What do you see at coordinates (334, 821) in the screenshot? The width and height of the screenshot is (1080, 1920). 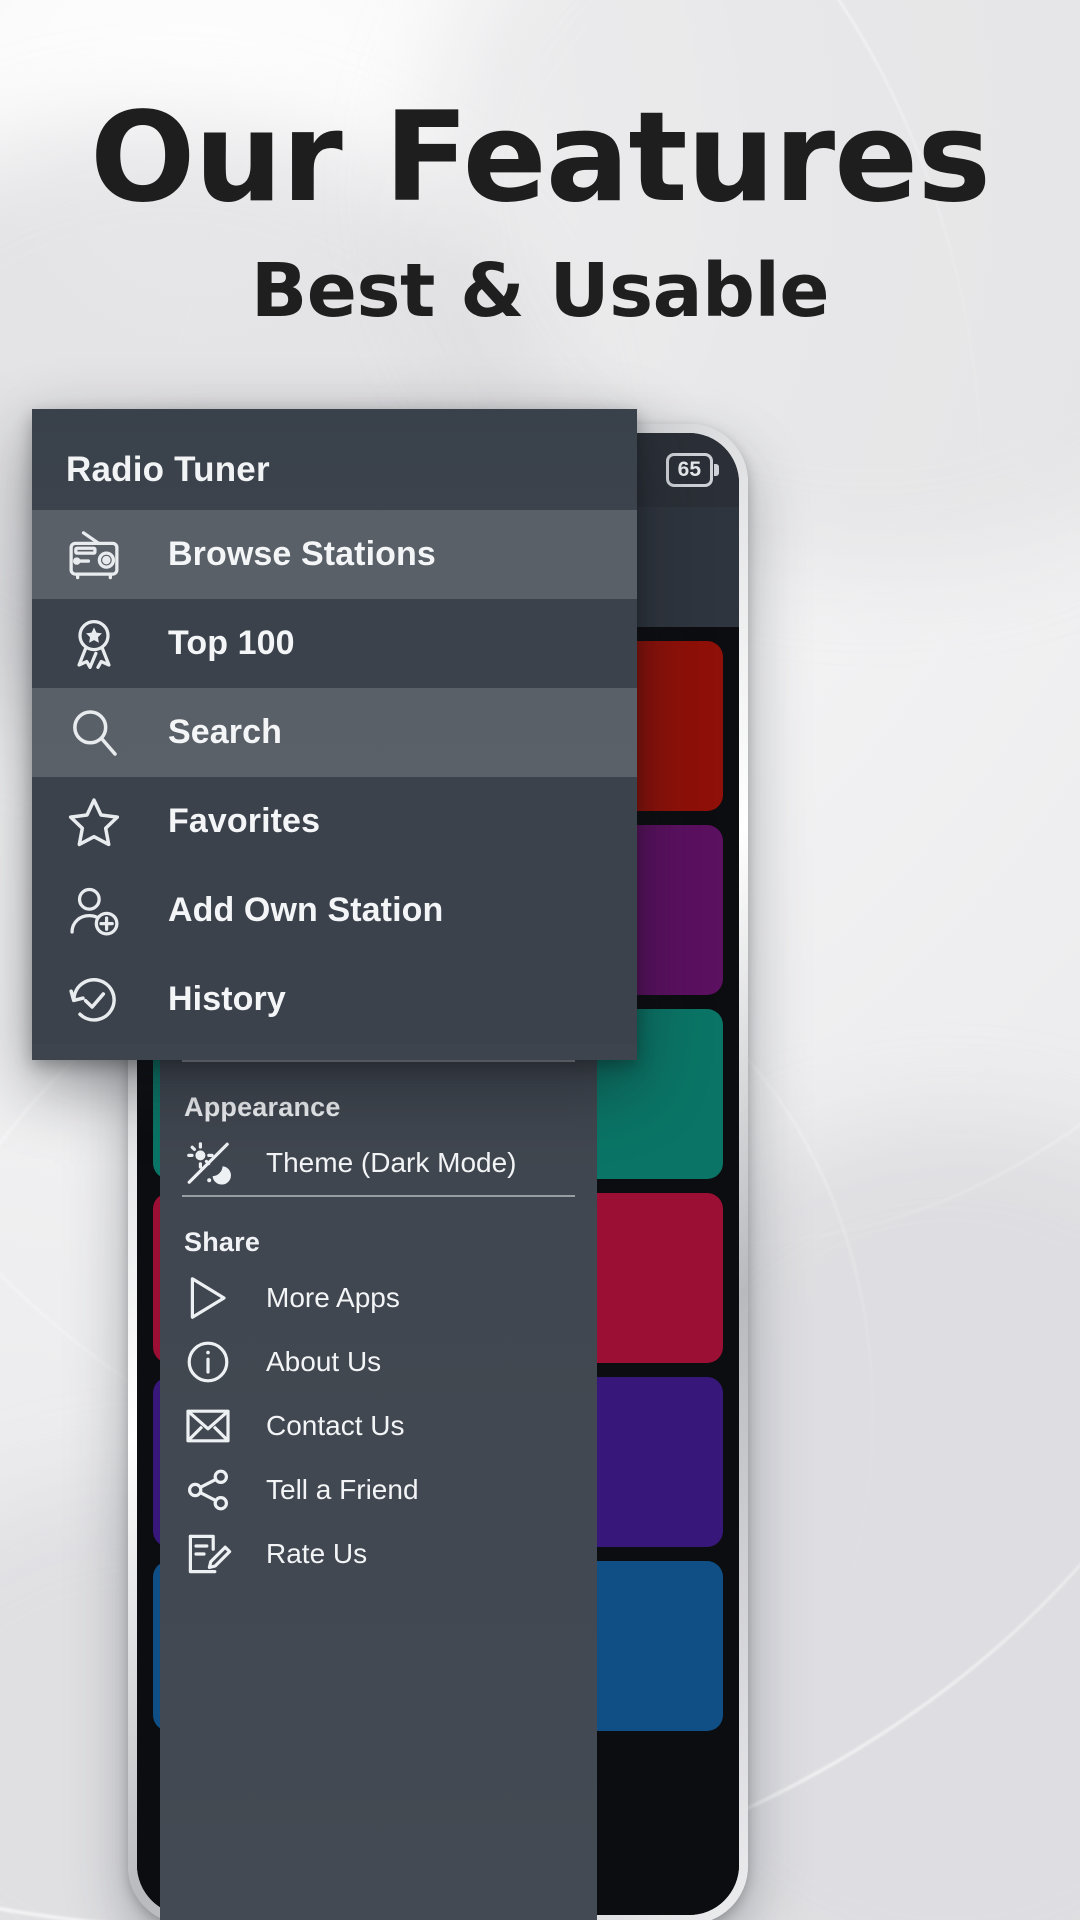 I see `drawer-item-favorites: Favorites` at bounding box center [334, 821].